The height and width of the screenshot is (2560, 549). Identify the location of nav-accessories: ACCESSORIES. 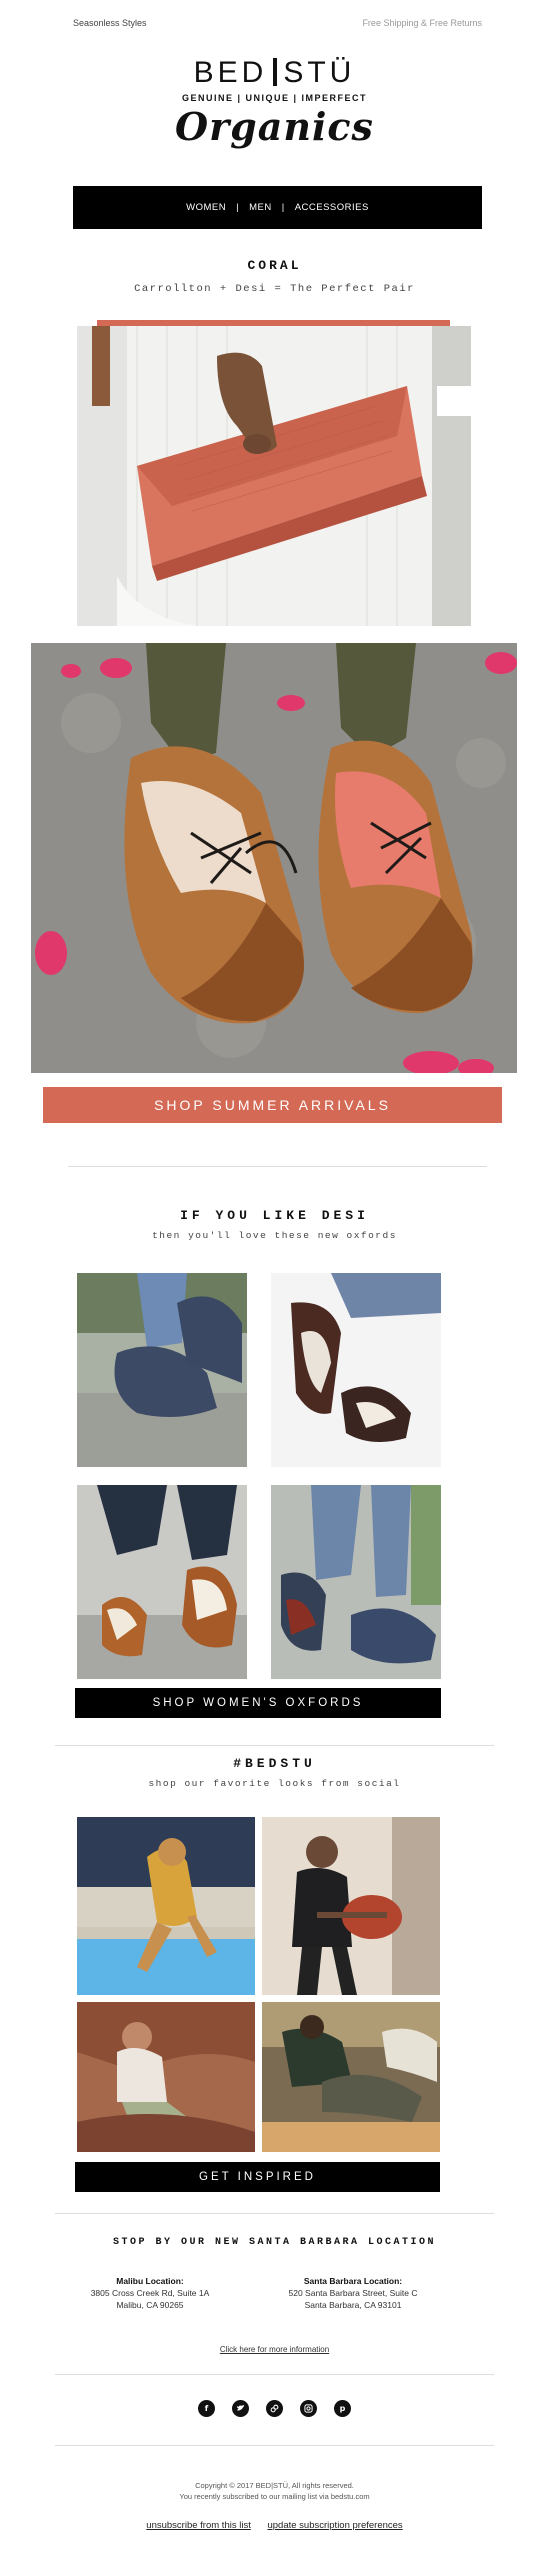
(332, 207).